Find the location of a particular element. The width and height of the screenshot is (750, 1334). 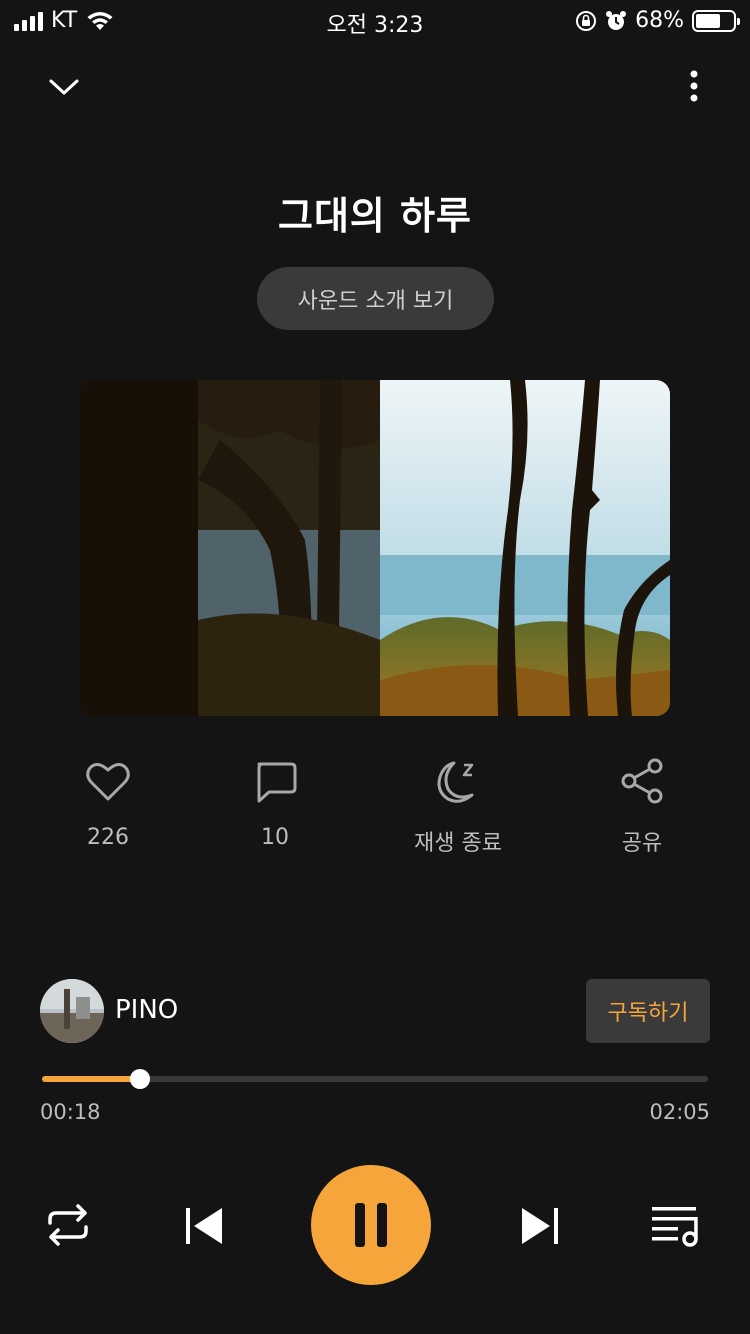

next-button is located at coordinates (540, 1228).